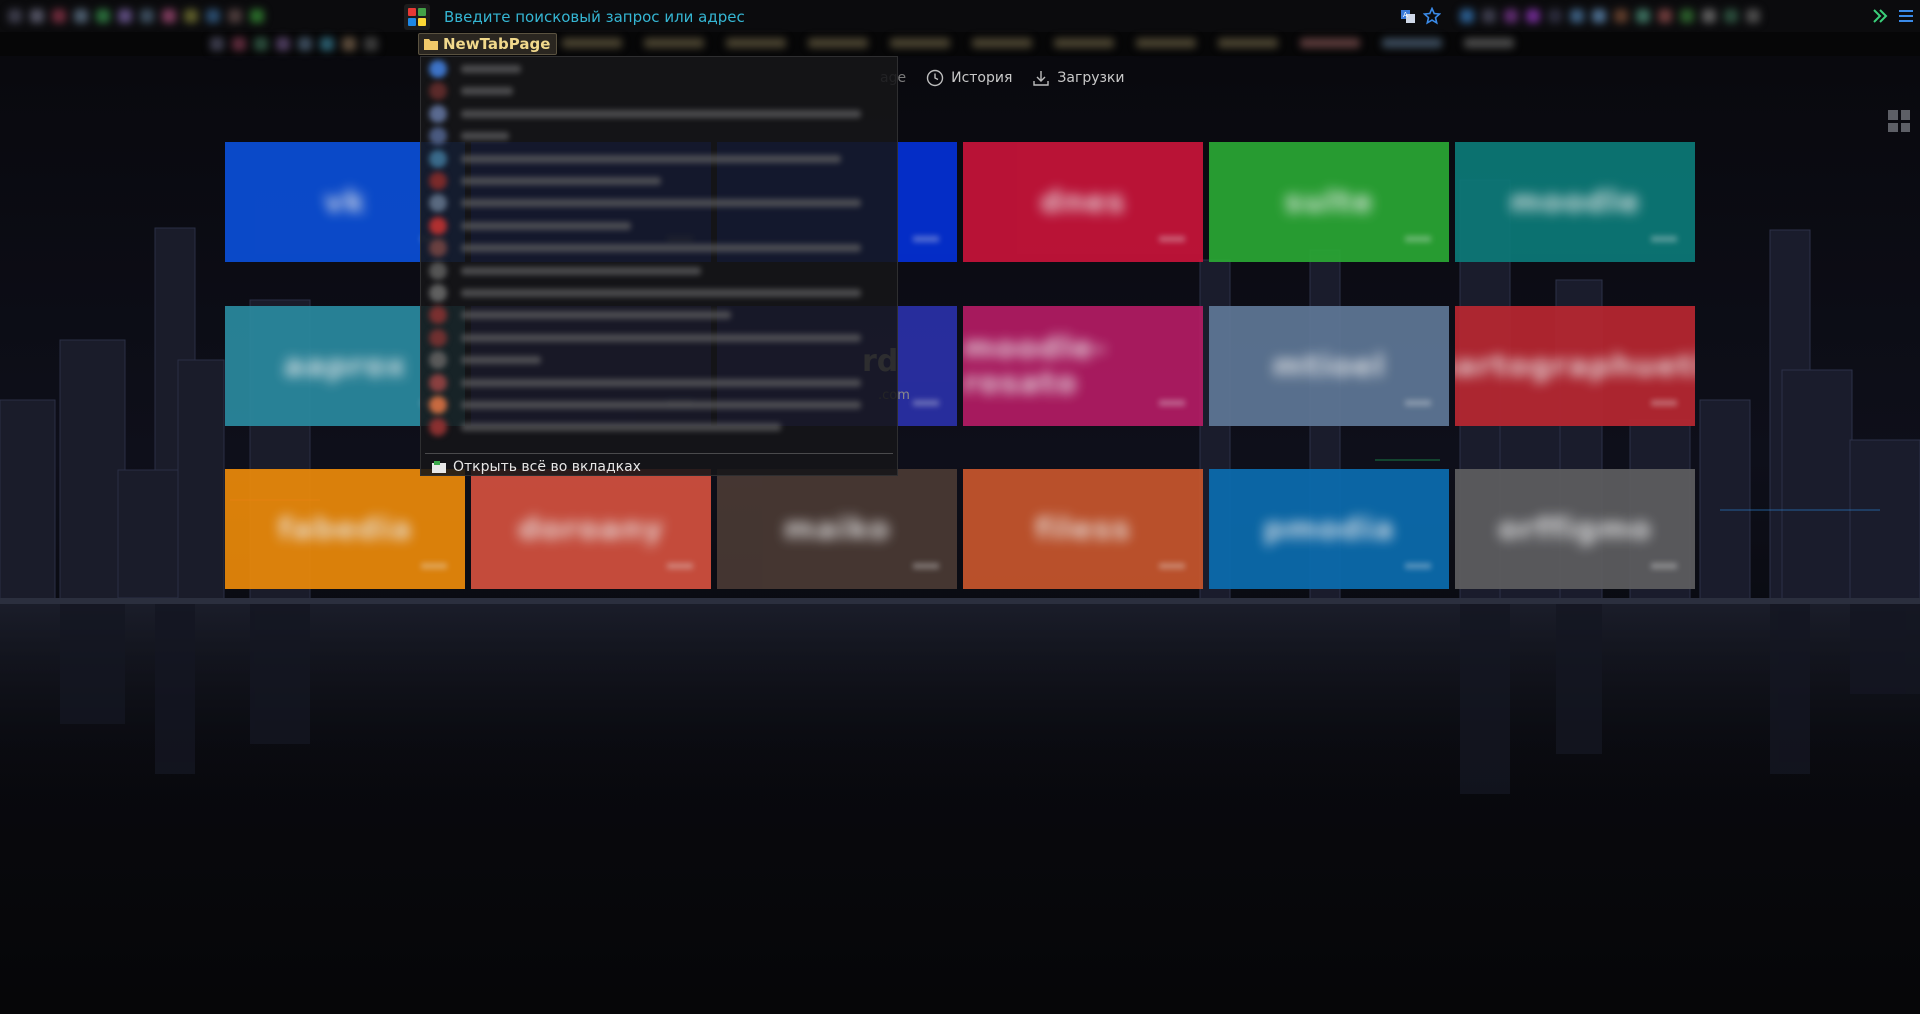 Image resolution: width=1920 pixels, height=1014 pixels. Describe the element at coordinates (136, 16) in the screenshot. I see `extension-icons-blurred` at that location.